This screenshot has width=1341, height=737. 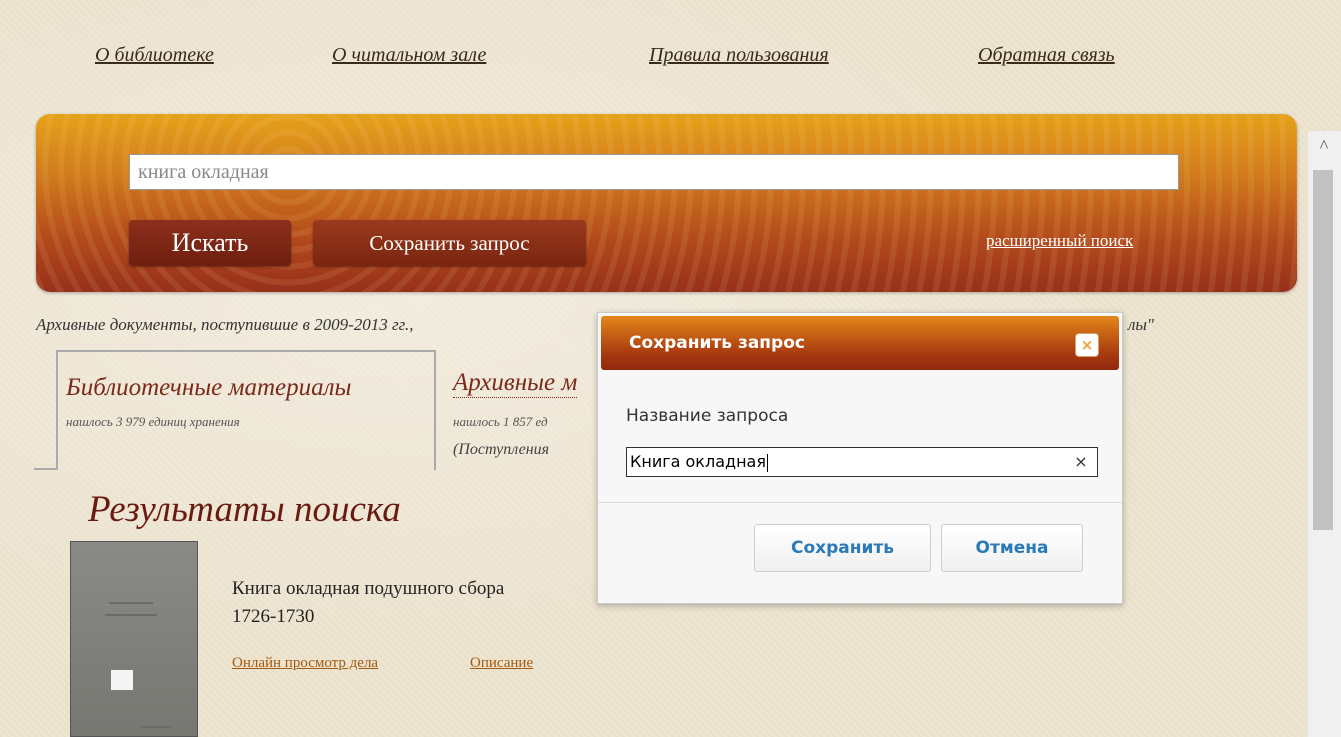 I want to click on dialog-title: Сохранить запрос, so click(x=717, y=343).